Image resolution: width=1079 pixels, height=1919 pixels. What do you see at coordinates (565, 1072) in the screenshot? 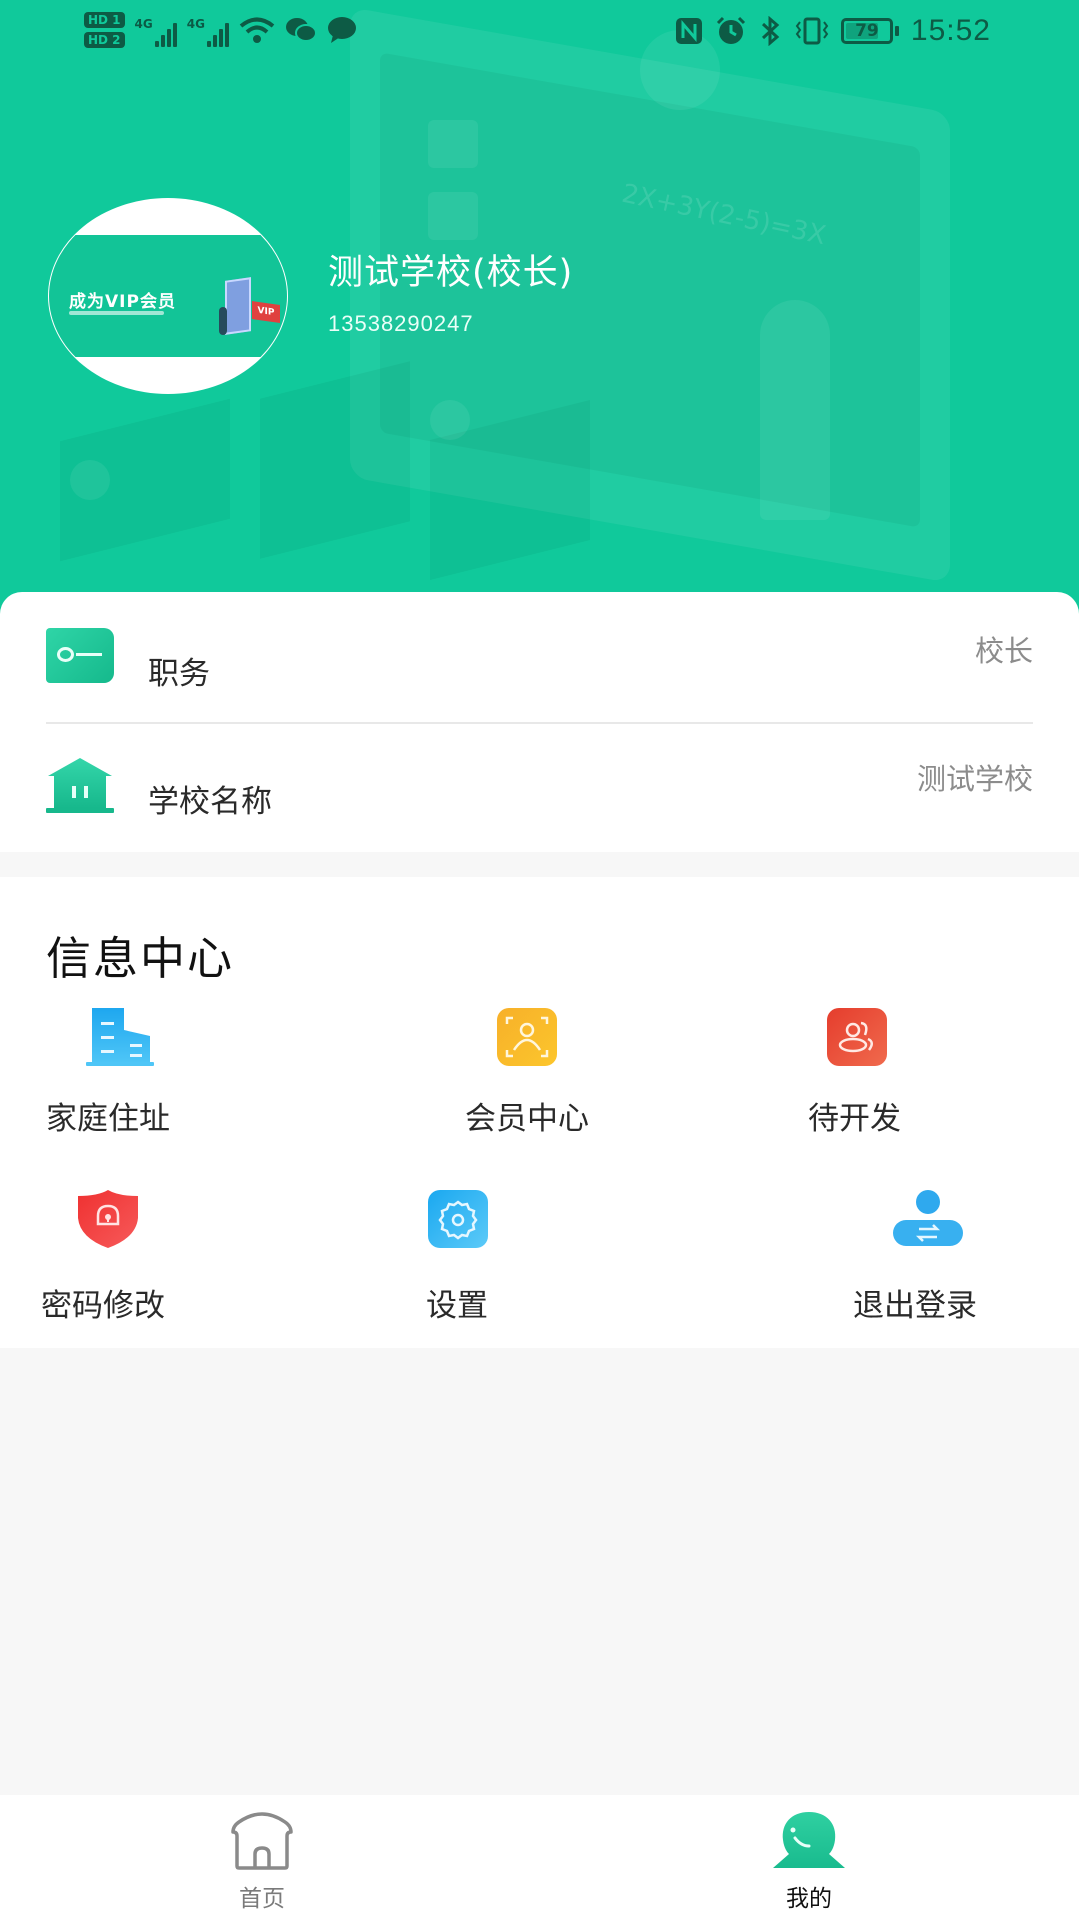
I see `menu-item-member-center: 会员中心` at bounding box center [565, 1072].